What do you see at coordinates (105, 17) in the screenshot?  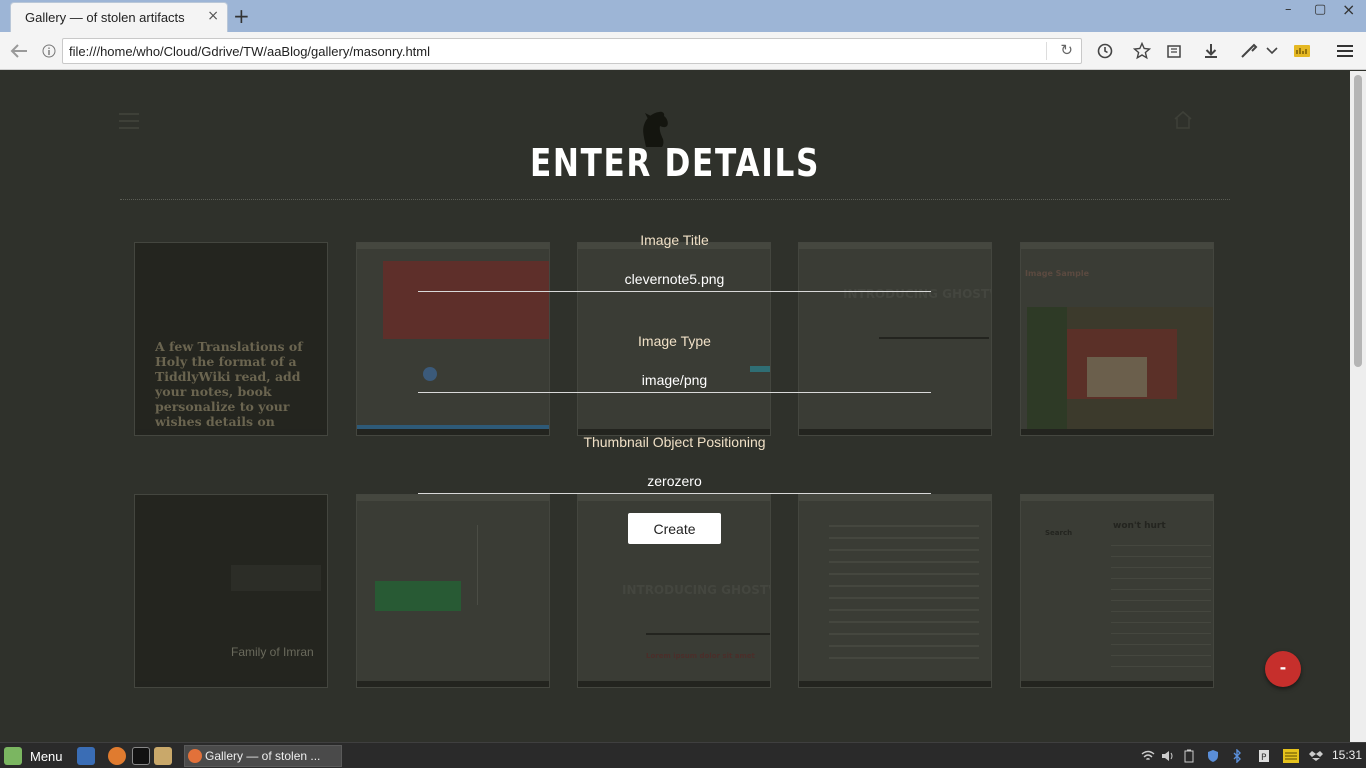 I see `tab-title: Gallery — of stolen artifacts` at bounding box center [105, 17].